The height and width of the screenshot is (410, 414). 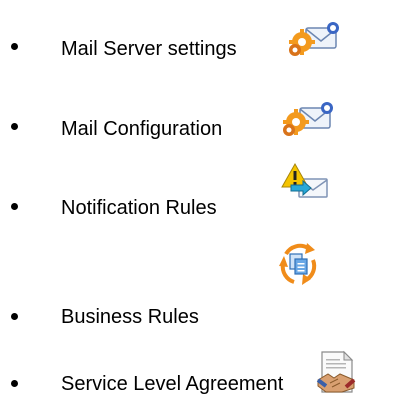 What do you see at coordinates (298, 264) in the screenshot?
I see `rules-cycle-icon` at bounding box center [298, 264].